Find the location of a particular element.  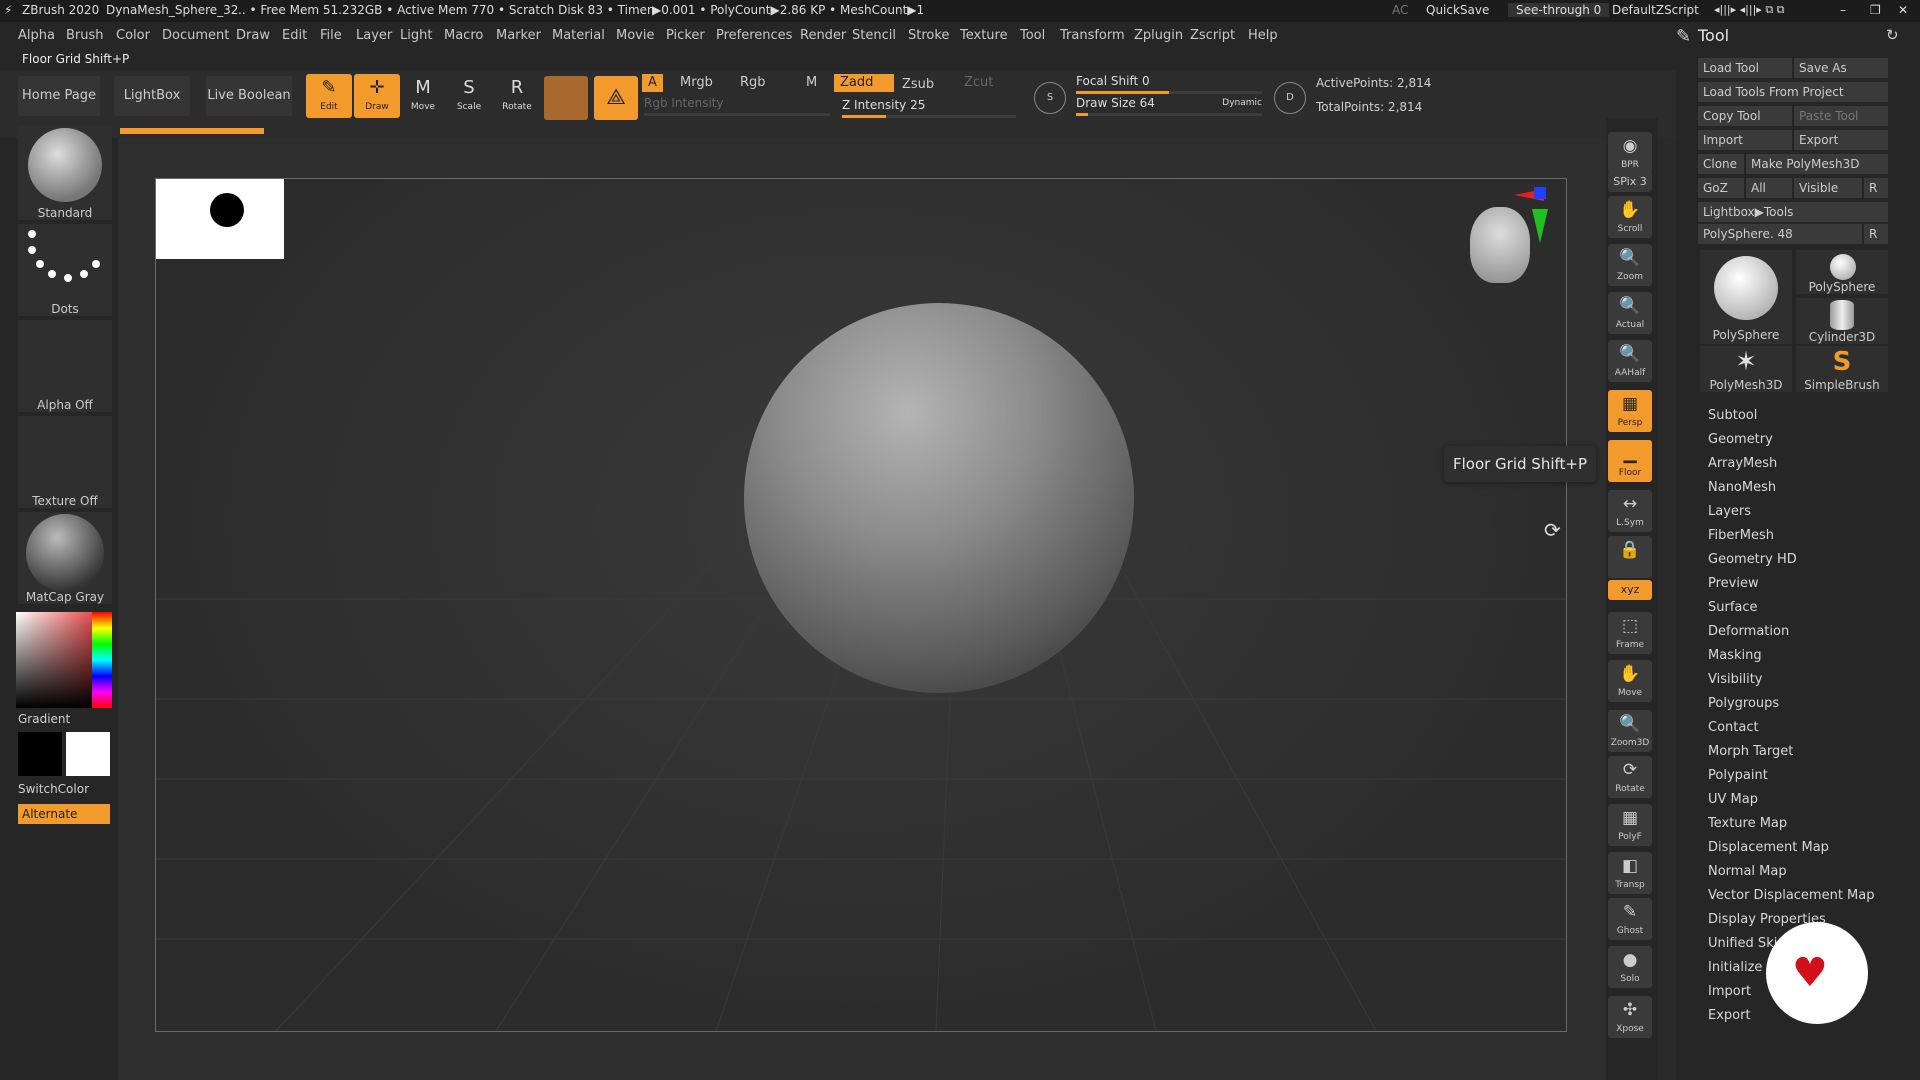

section-texture-map: Texture Map is located at coordinates (1747, 823).